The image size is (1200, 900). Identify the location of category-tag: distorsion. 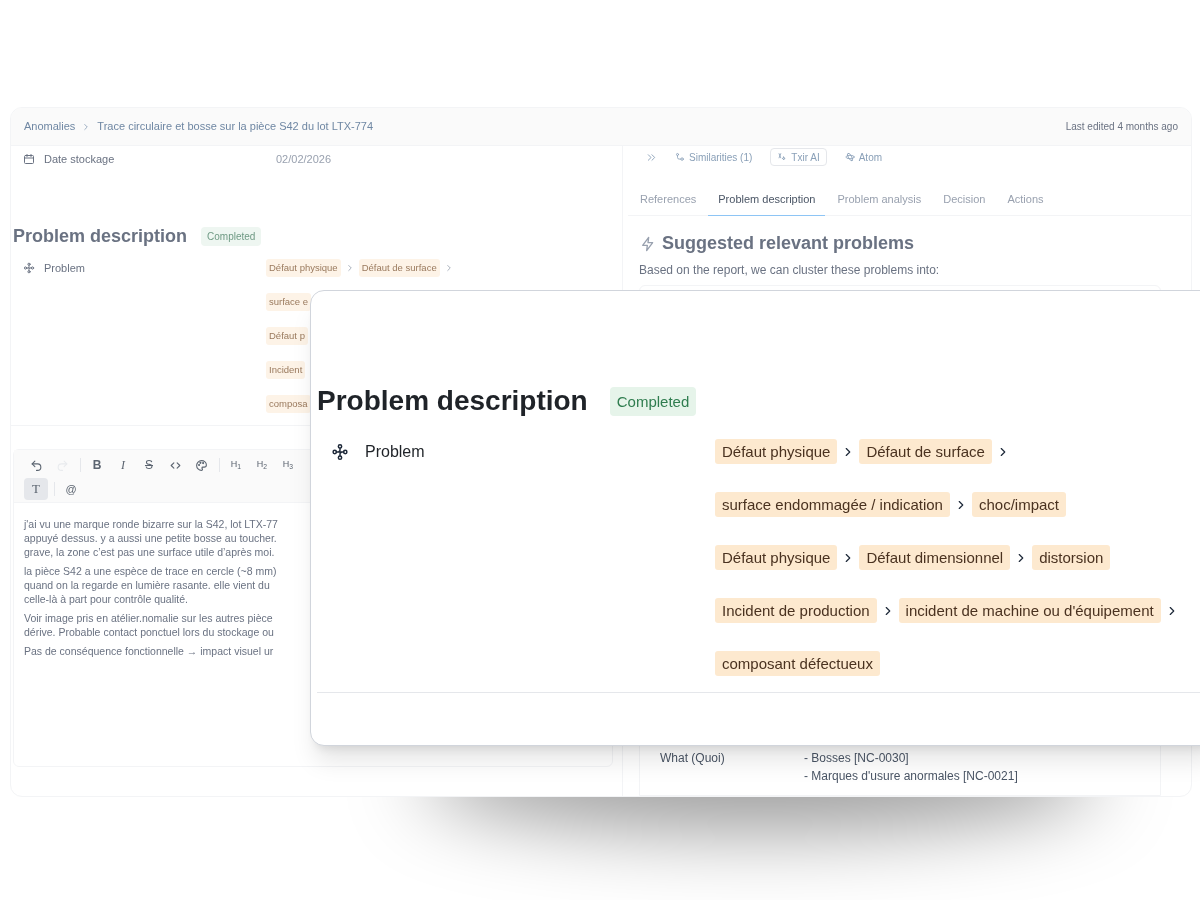
(1071, 557).